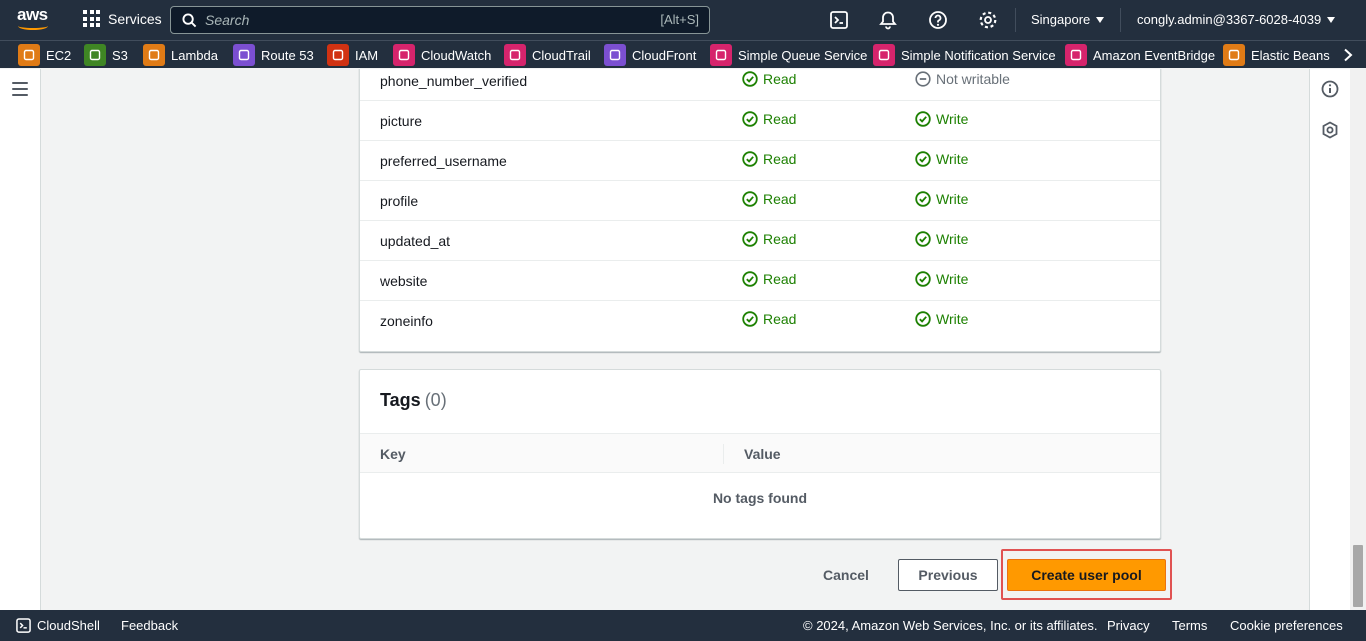 The image size is (1366, 641). Describe the element at coordinates (20, 89) in the screenshot. I see `menu-hamburger-icon` at that location.